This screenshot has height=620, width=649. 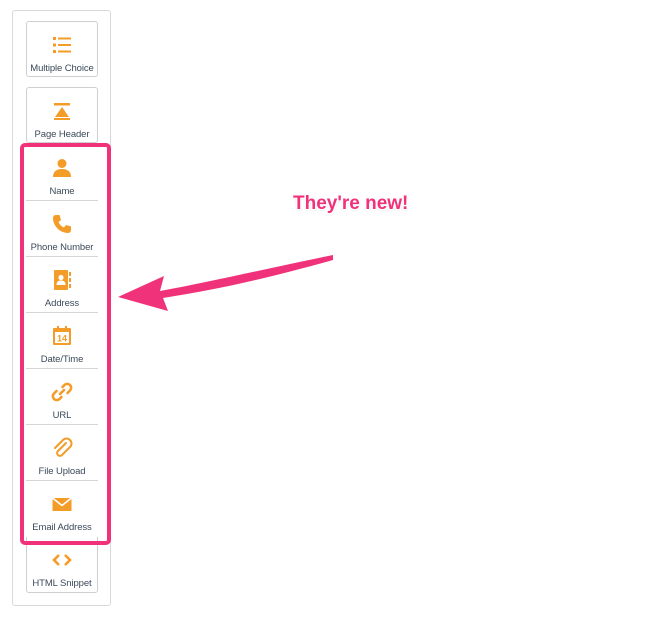 I want to click on field-multiple-choice: Multiple Choice, so click(x=62, y=49).